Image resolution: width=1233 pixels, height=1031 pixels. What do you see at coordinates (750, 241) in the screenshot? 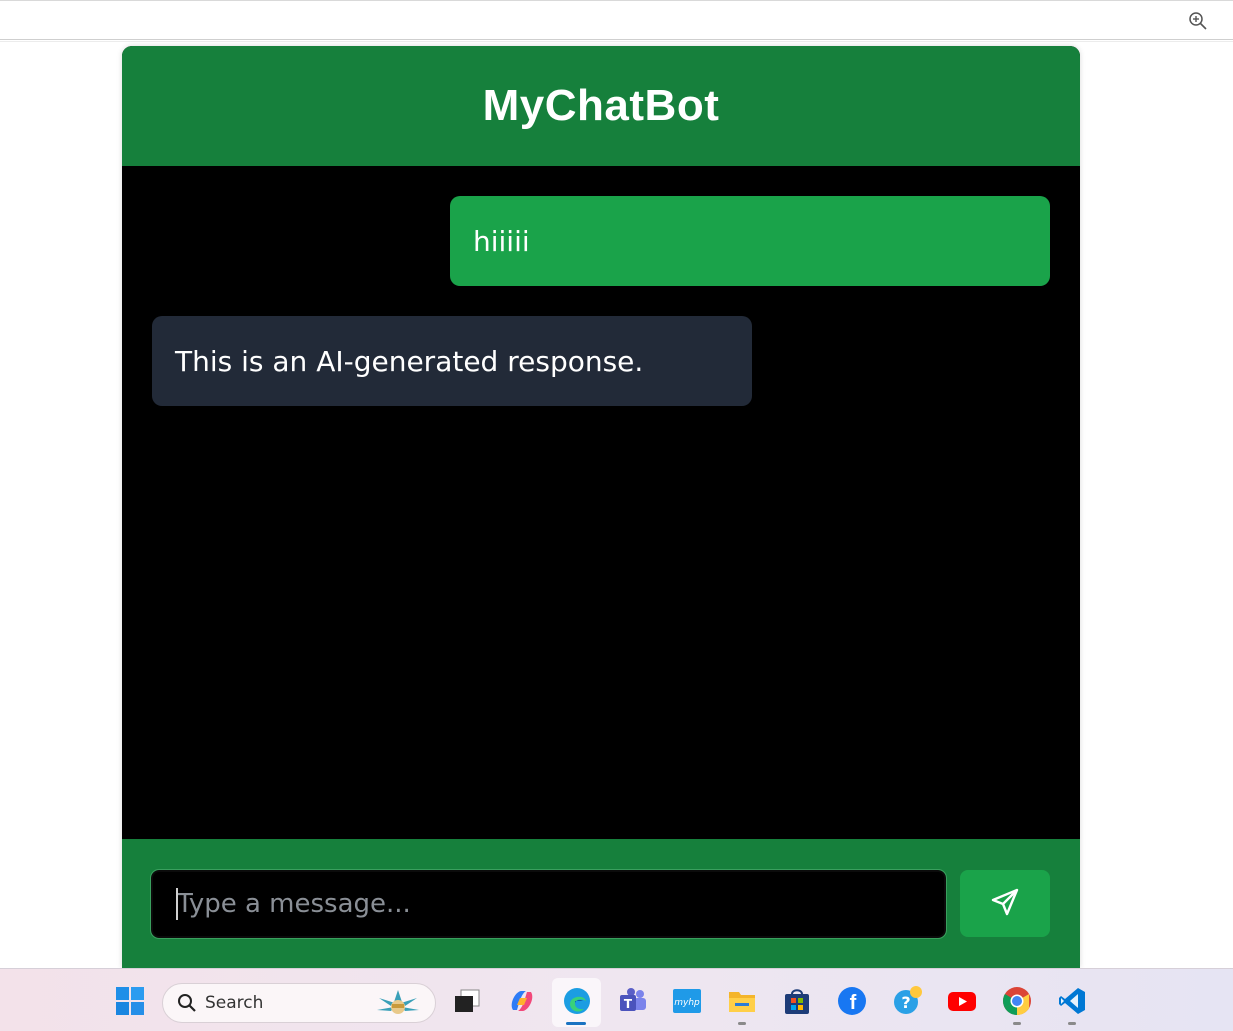
I see `user-message-bubble: hiiiii` at bounding box center [750, 241].